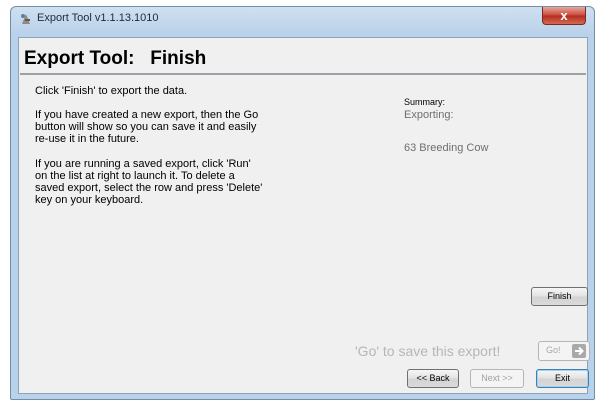 The image size is (600, 403). I want to click on back-button: << Back, so click(433, 378).